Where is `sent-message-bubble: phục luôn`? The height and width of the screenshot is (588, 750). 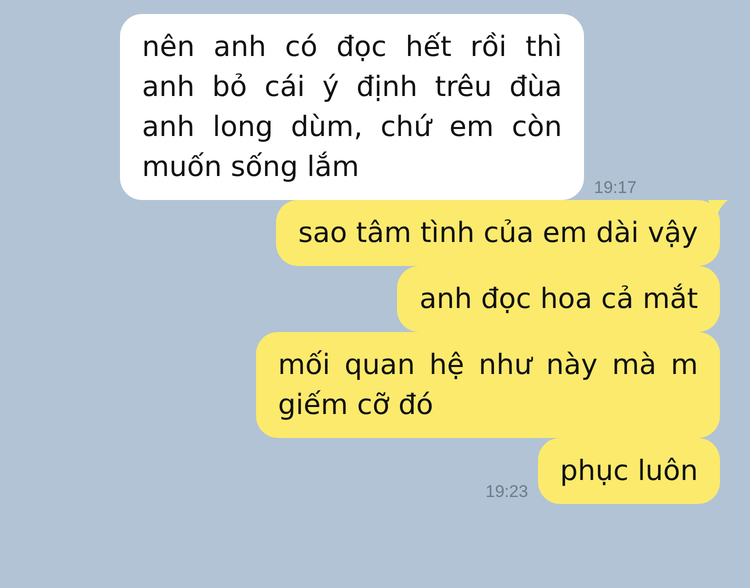
sent-message-bubble: phục luôn is located at coordinates (629, 471).